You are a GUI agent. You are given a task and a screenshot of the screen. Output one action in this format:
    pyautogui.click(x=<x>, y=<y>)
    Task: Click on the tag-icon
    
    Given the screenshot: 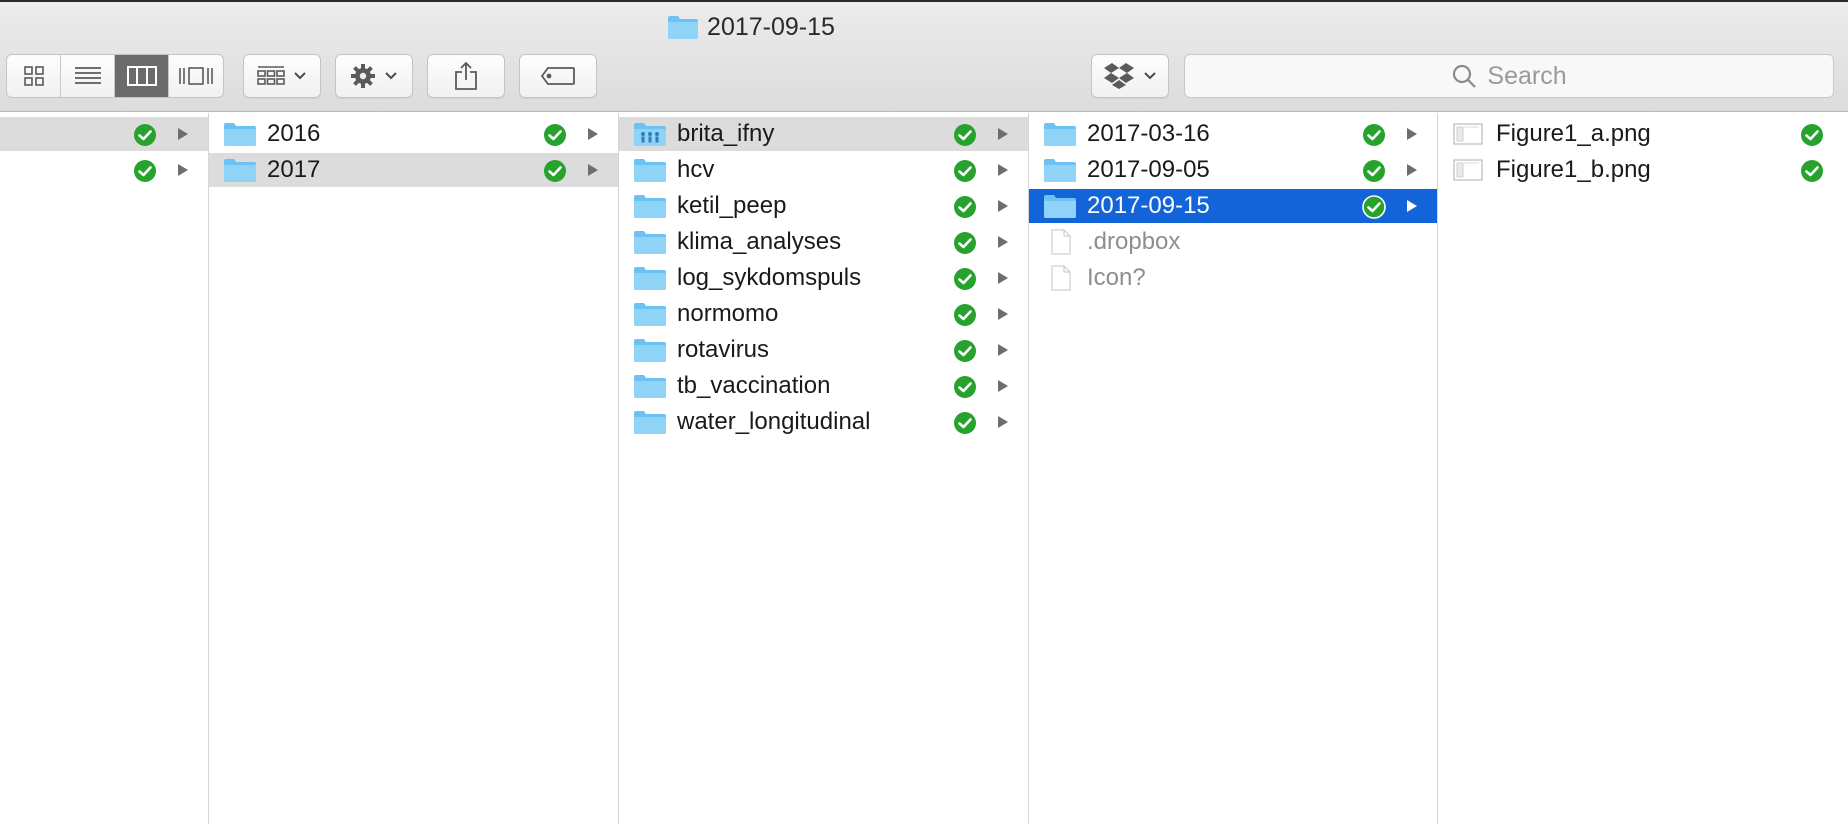 What is the action you would take?
    pyautogui.click(x=557, y=76)
    